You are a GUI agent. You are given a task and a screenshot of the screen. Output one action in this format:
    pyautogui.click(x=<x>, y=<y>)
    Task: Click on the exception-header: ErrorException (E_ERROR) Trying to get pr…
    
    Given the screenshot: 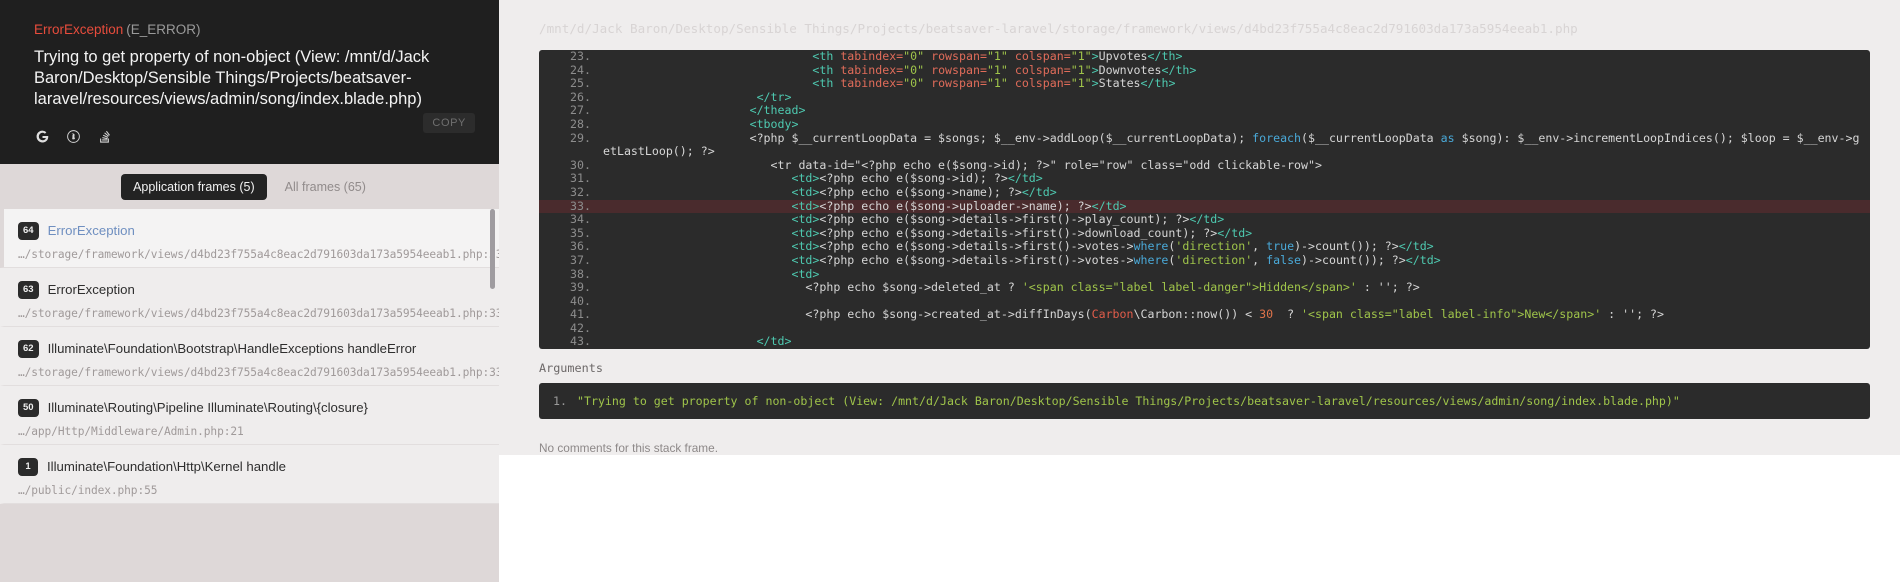 What is the action you would take?
    pyautogui.click(x=249, y=82)
    